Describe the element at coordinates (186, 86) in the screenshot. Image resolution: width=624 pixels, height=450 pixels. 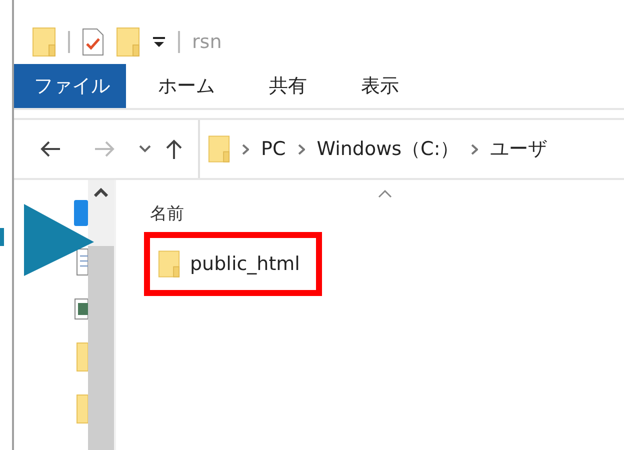
I see `ribbon-tab: ホーム` at that location.